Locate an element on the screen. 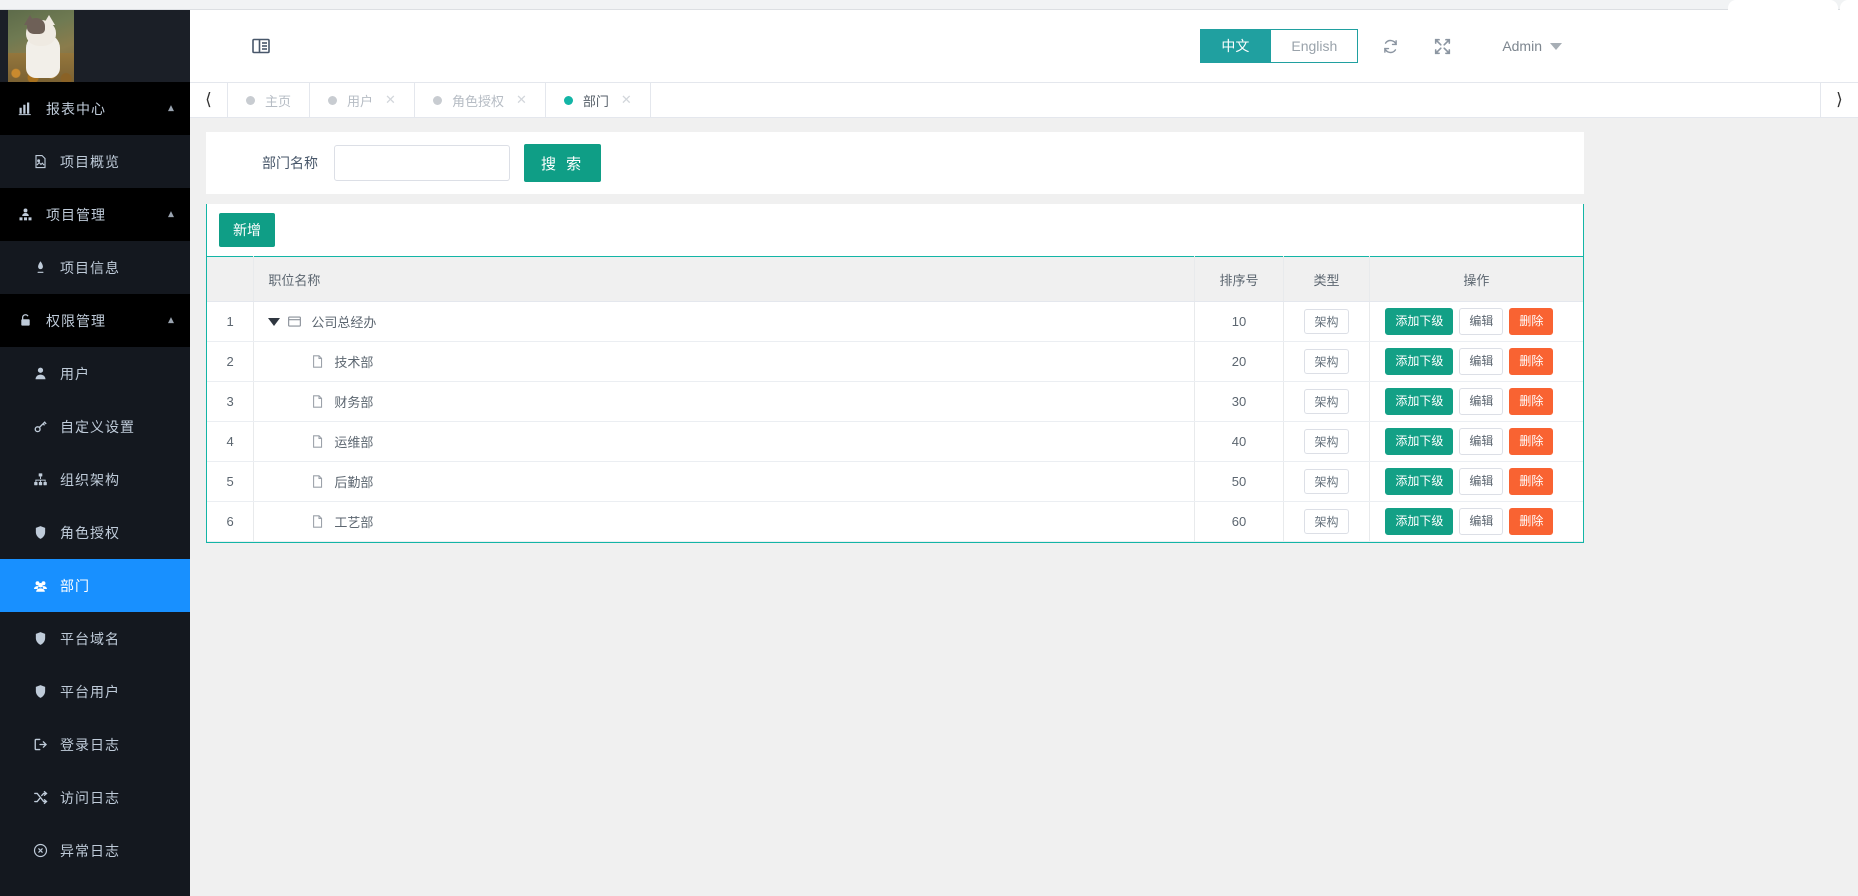  table-row: 3 财务部 30 架构 添加下级 编辑 删除 is located at coordinates (895, 401).